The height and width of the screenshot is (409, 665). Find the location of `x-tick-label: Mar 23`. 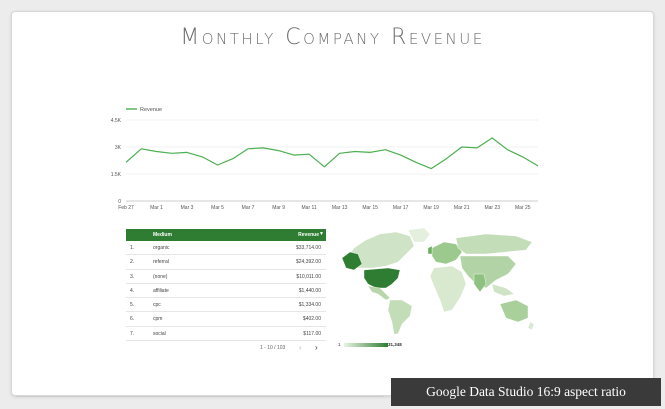

x-tick-label: Mar 23 is located at coordinates (492, 208).